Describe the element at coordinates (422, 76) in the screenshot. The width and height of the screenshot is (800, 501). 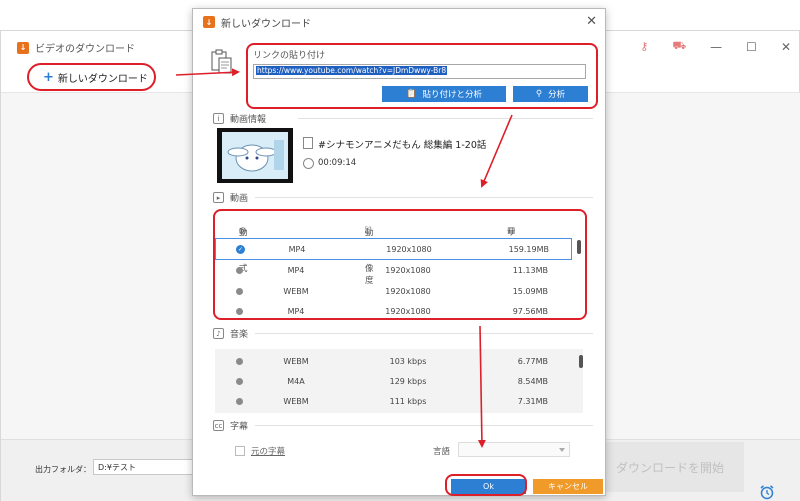
I see `annotation-box-paste-link` at that location.